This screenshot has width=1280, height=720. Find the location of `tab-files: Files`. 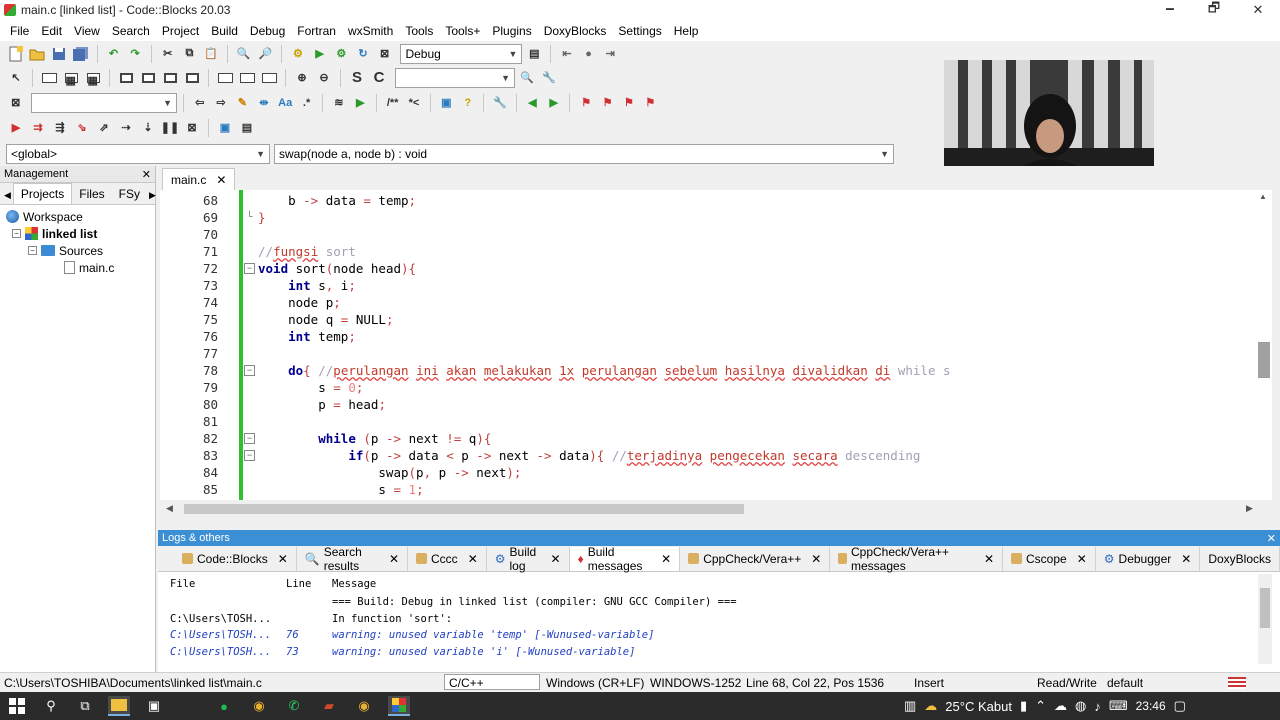

tab-files: Files is located at coordinates (91, 194).